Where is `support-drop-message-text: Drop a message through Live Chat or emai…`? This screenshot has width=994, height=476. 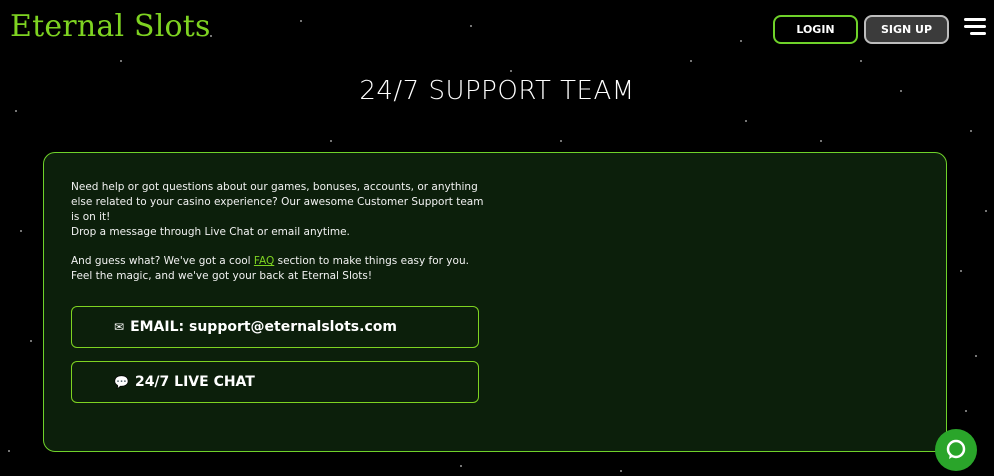 support-drop-message-text: Drop a message through Live Chat or emai… is located at coordinates (210, 232).